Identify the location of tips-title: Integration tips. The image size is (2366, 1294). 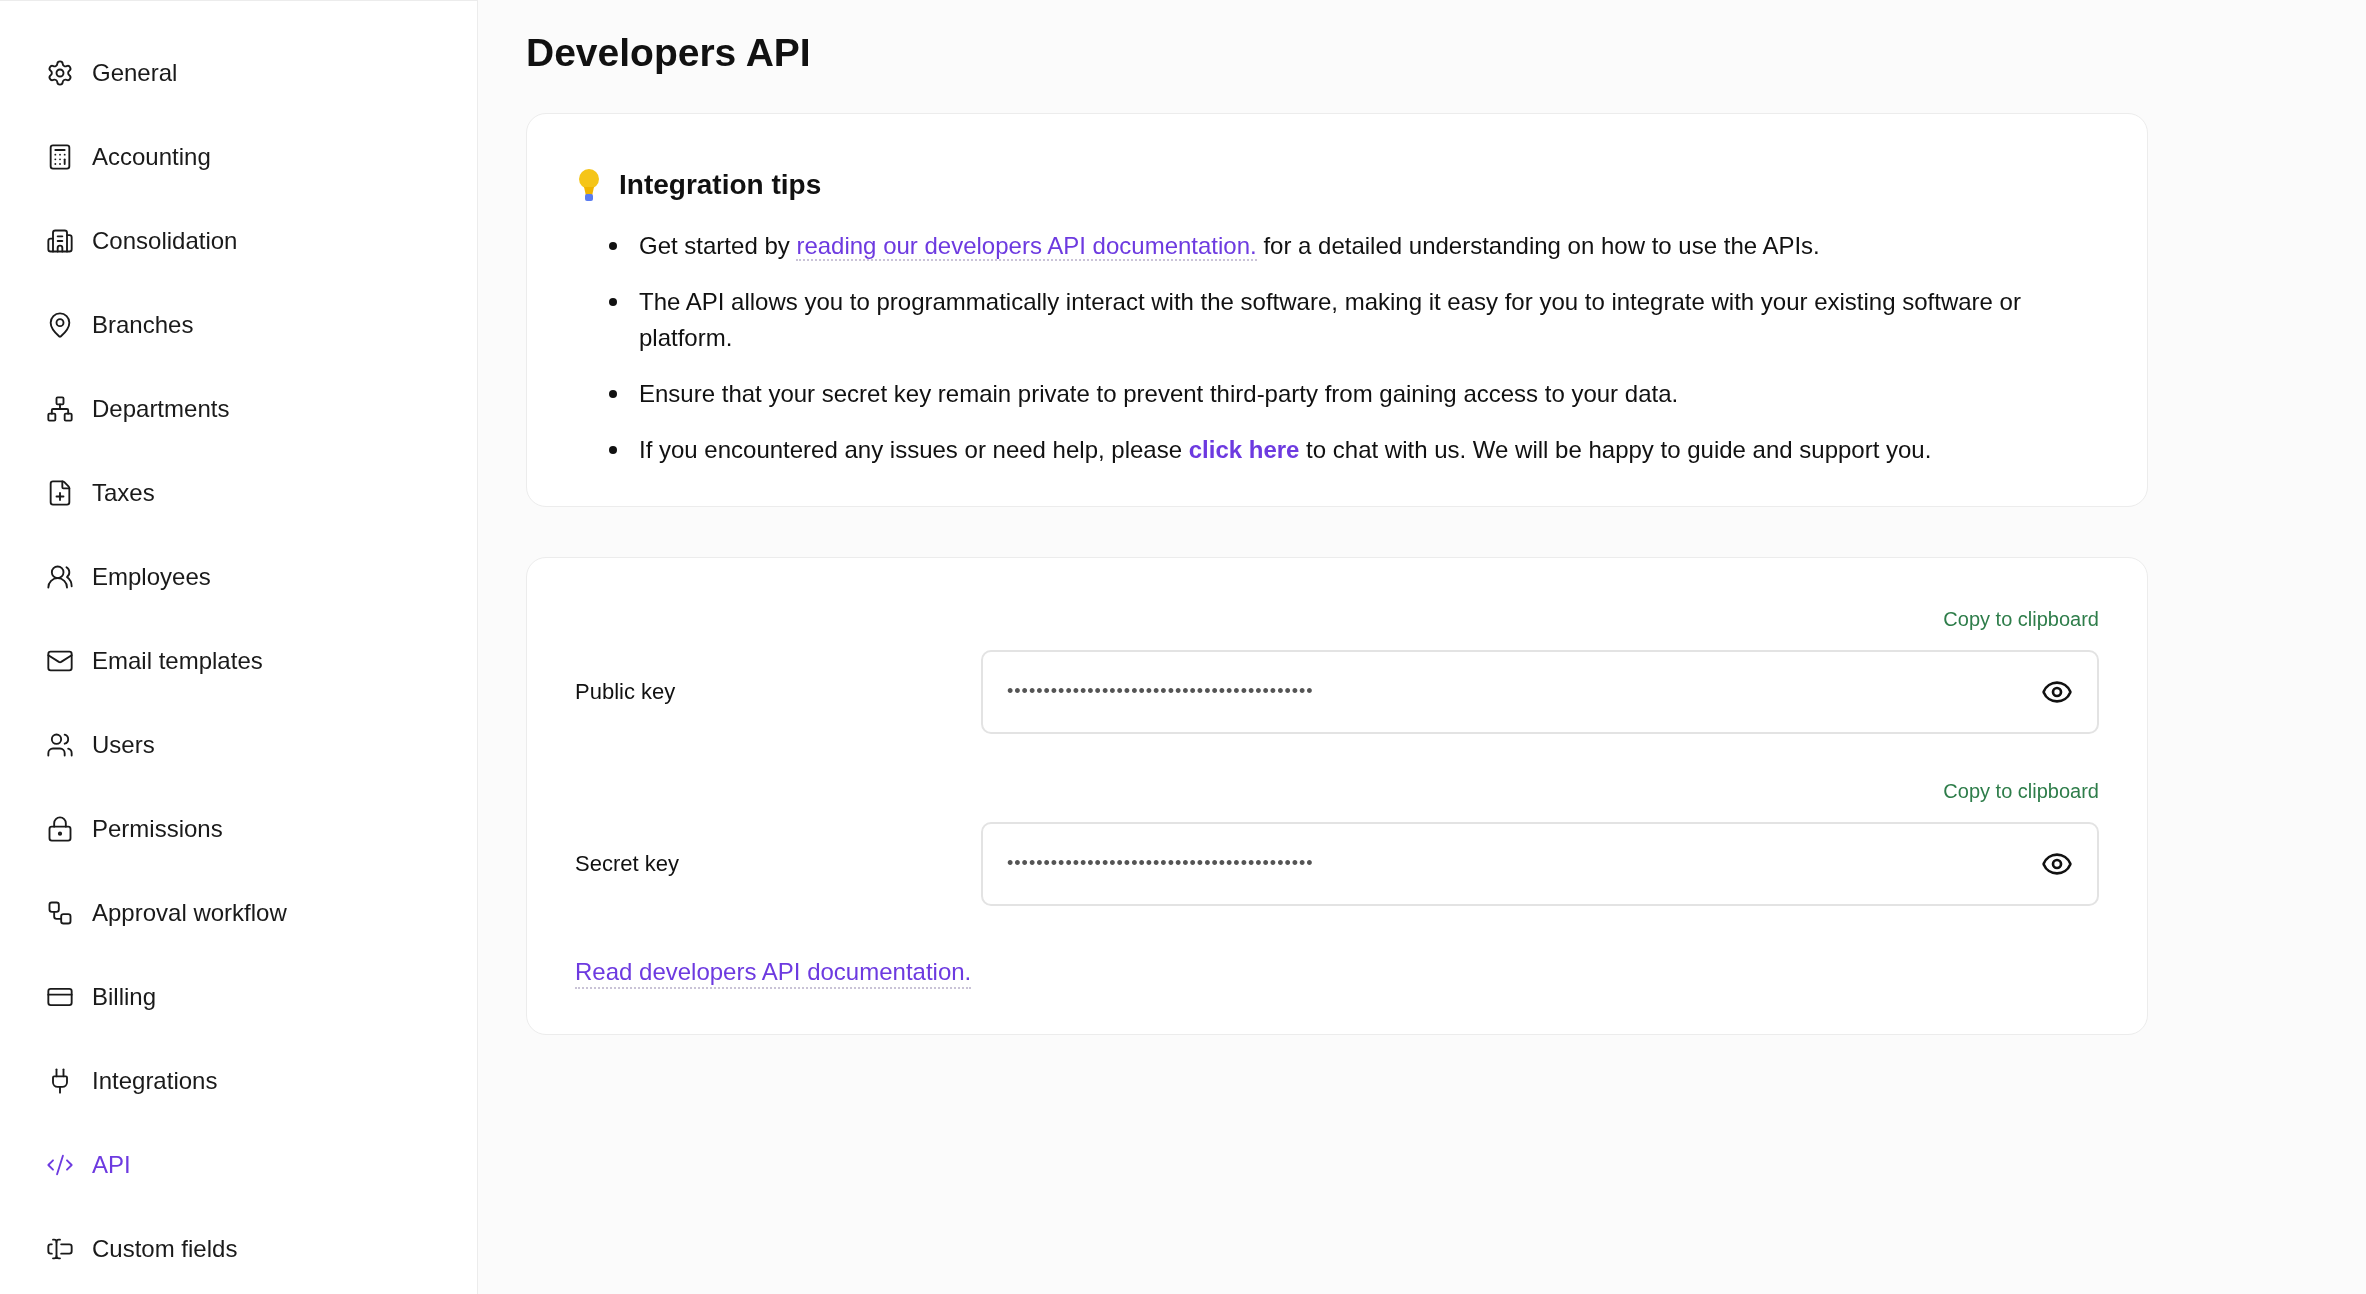
(720, 184).